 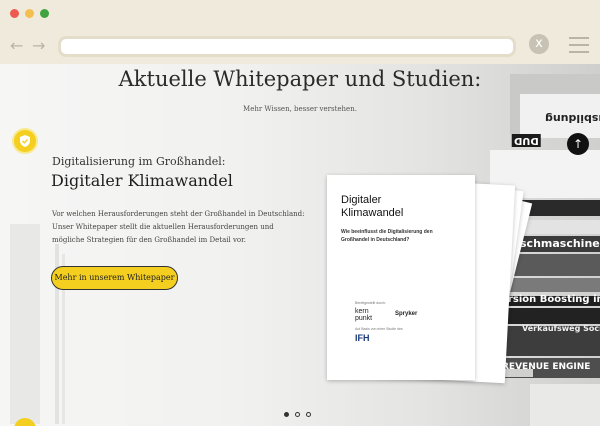 I want to click on cover-title: Digitaler Klimawandel, so click(x=372, y=207).